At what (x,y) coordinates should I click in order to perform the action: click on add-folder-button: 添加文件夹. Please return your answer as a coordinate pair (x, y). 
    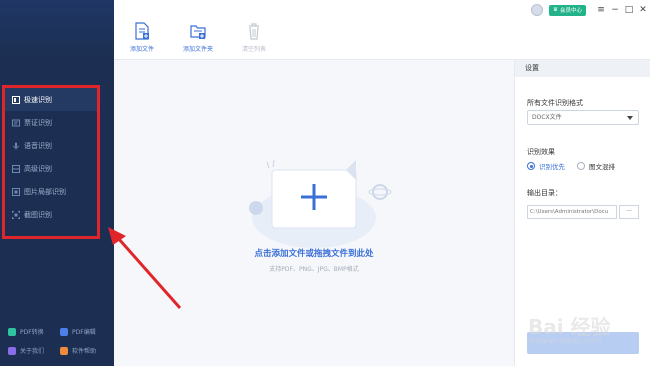
    Looking at the image, I should click on (198, 37).